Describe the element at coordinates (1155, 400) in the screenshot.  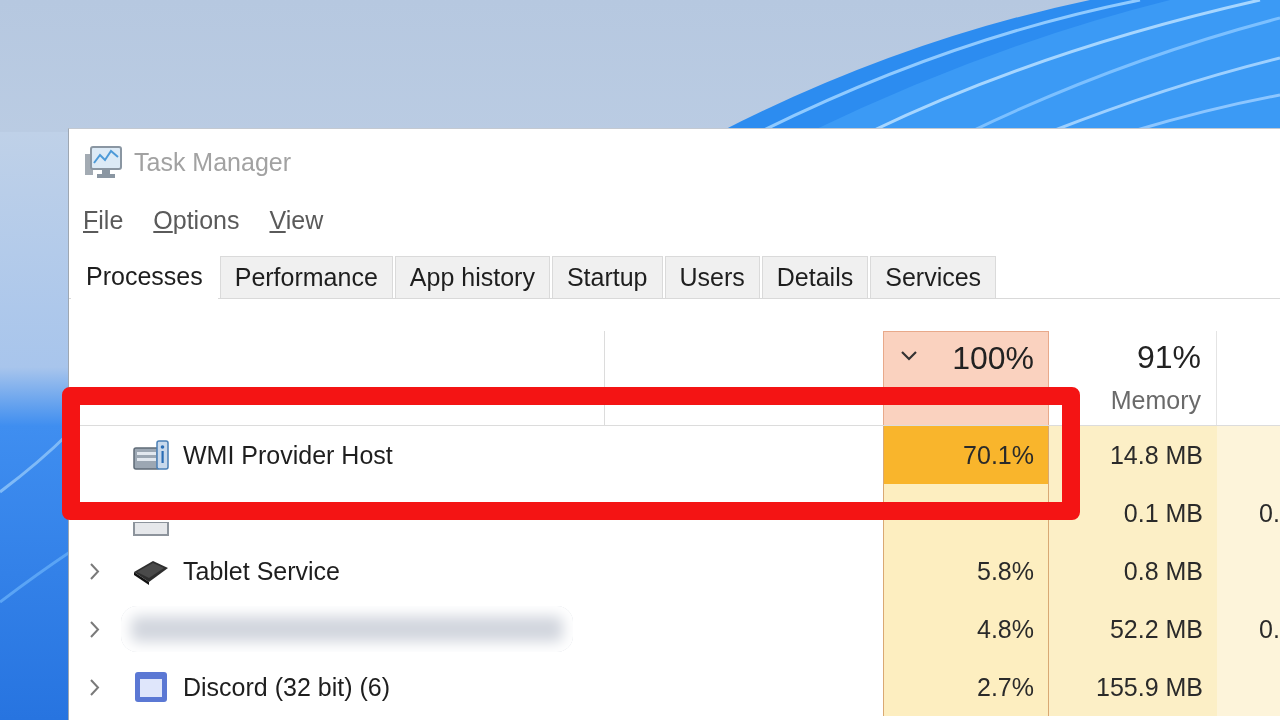
I see `column-label: Memory` at that location.